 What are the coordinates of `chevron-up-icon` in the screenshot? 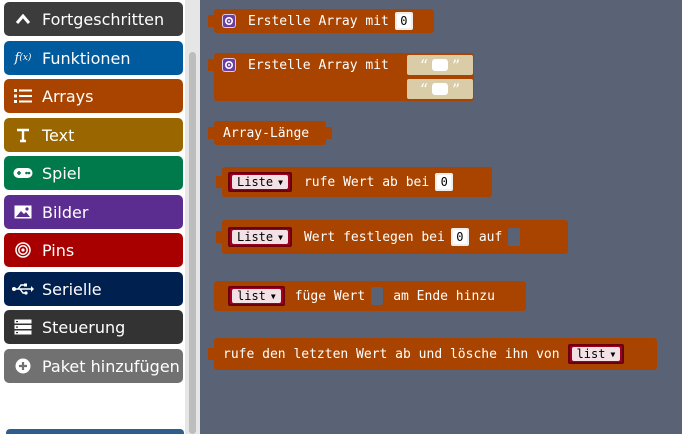 It's located at (23, 19).